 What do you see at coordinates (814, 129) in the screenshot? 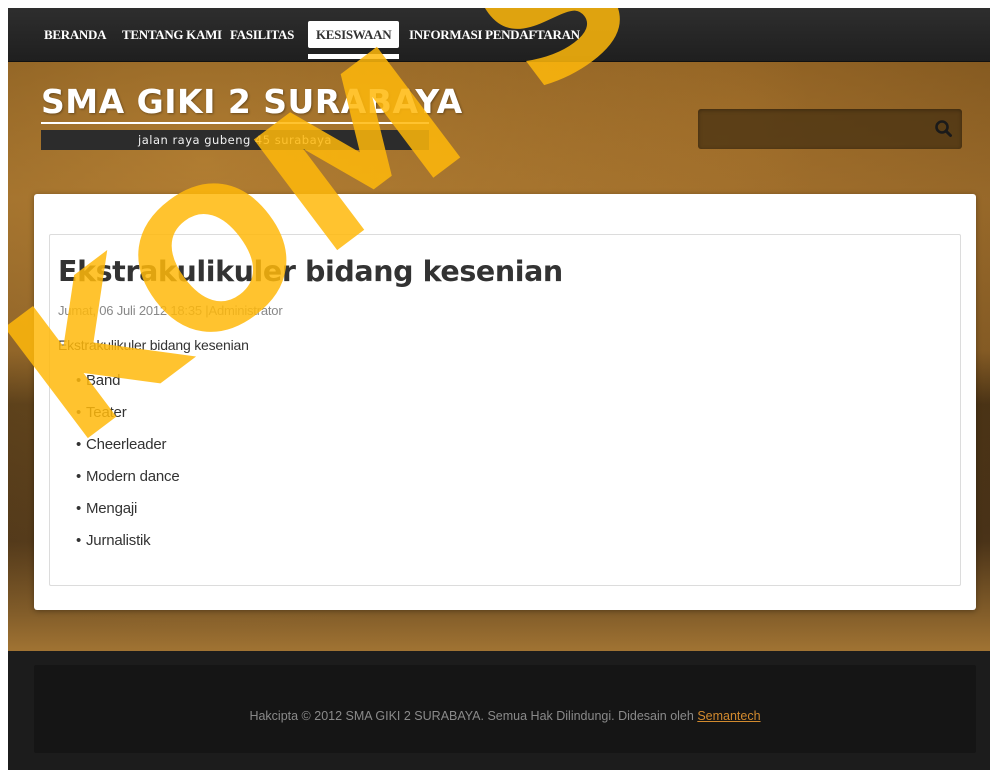
I see `search-input` at bounding box center [814, 129].